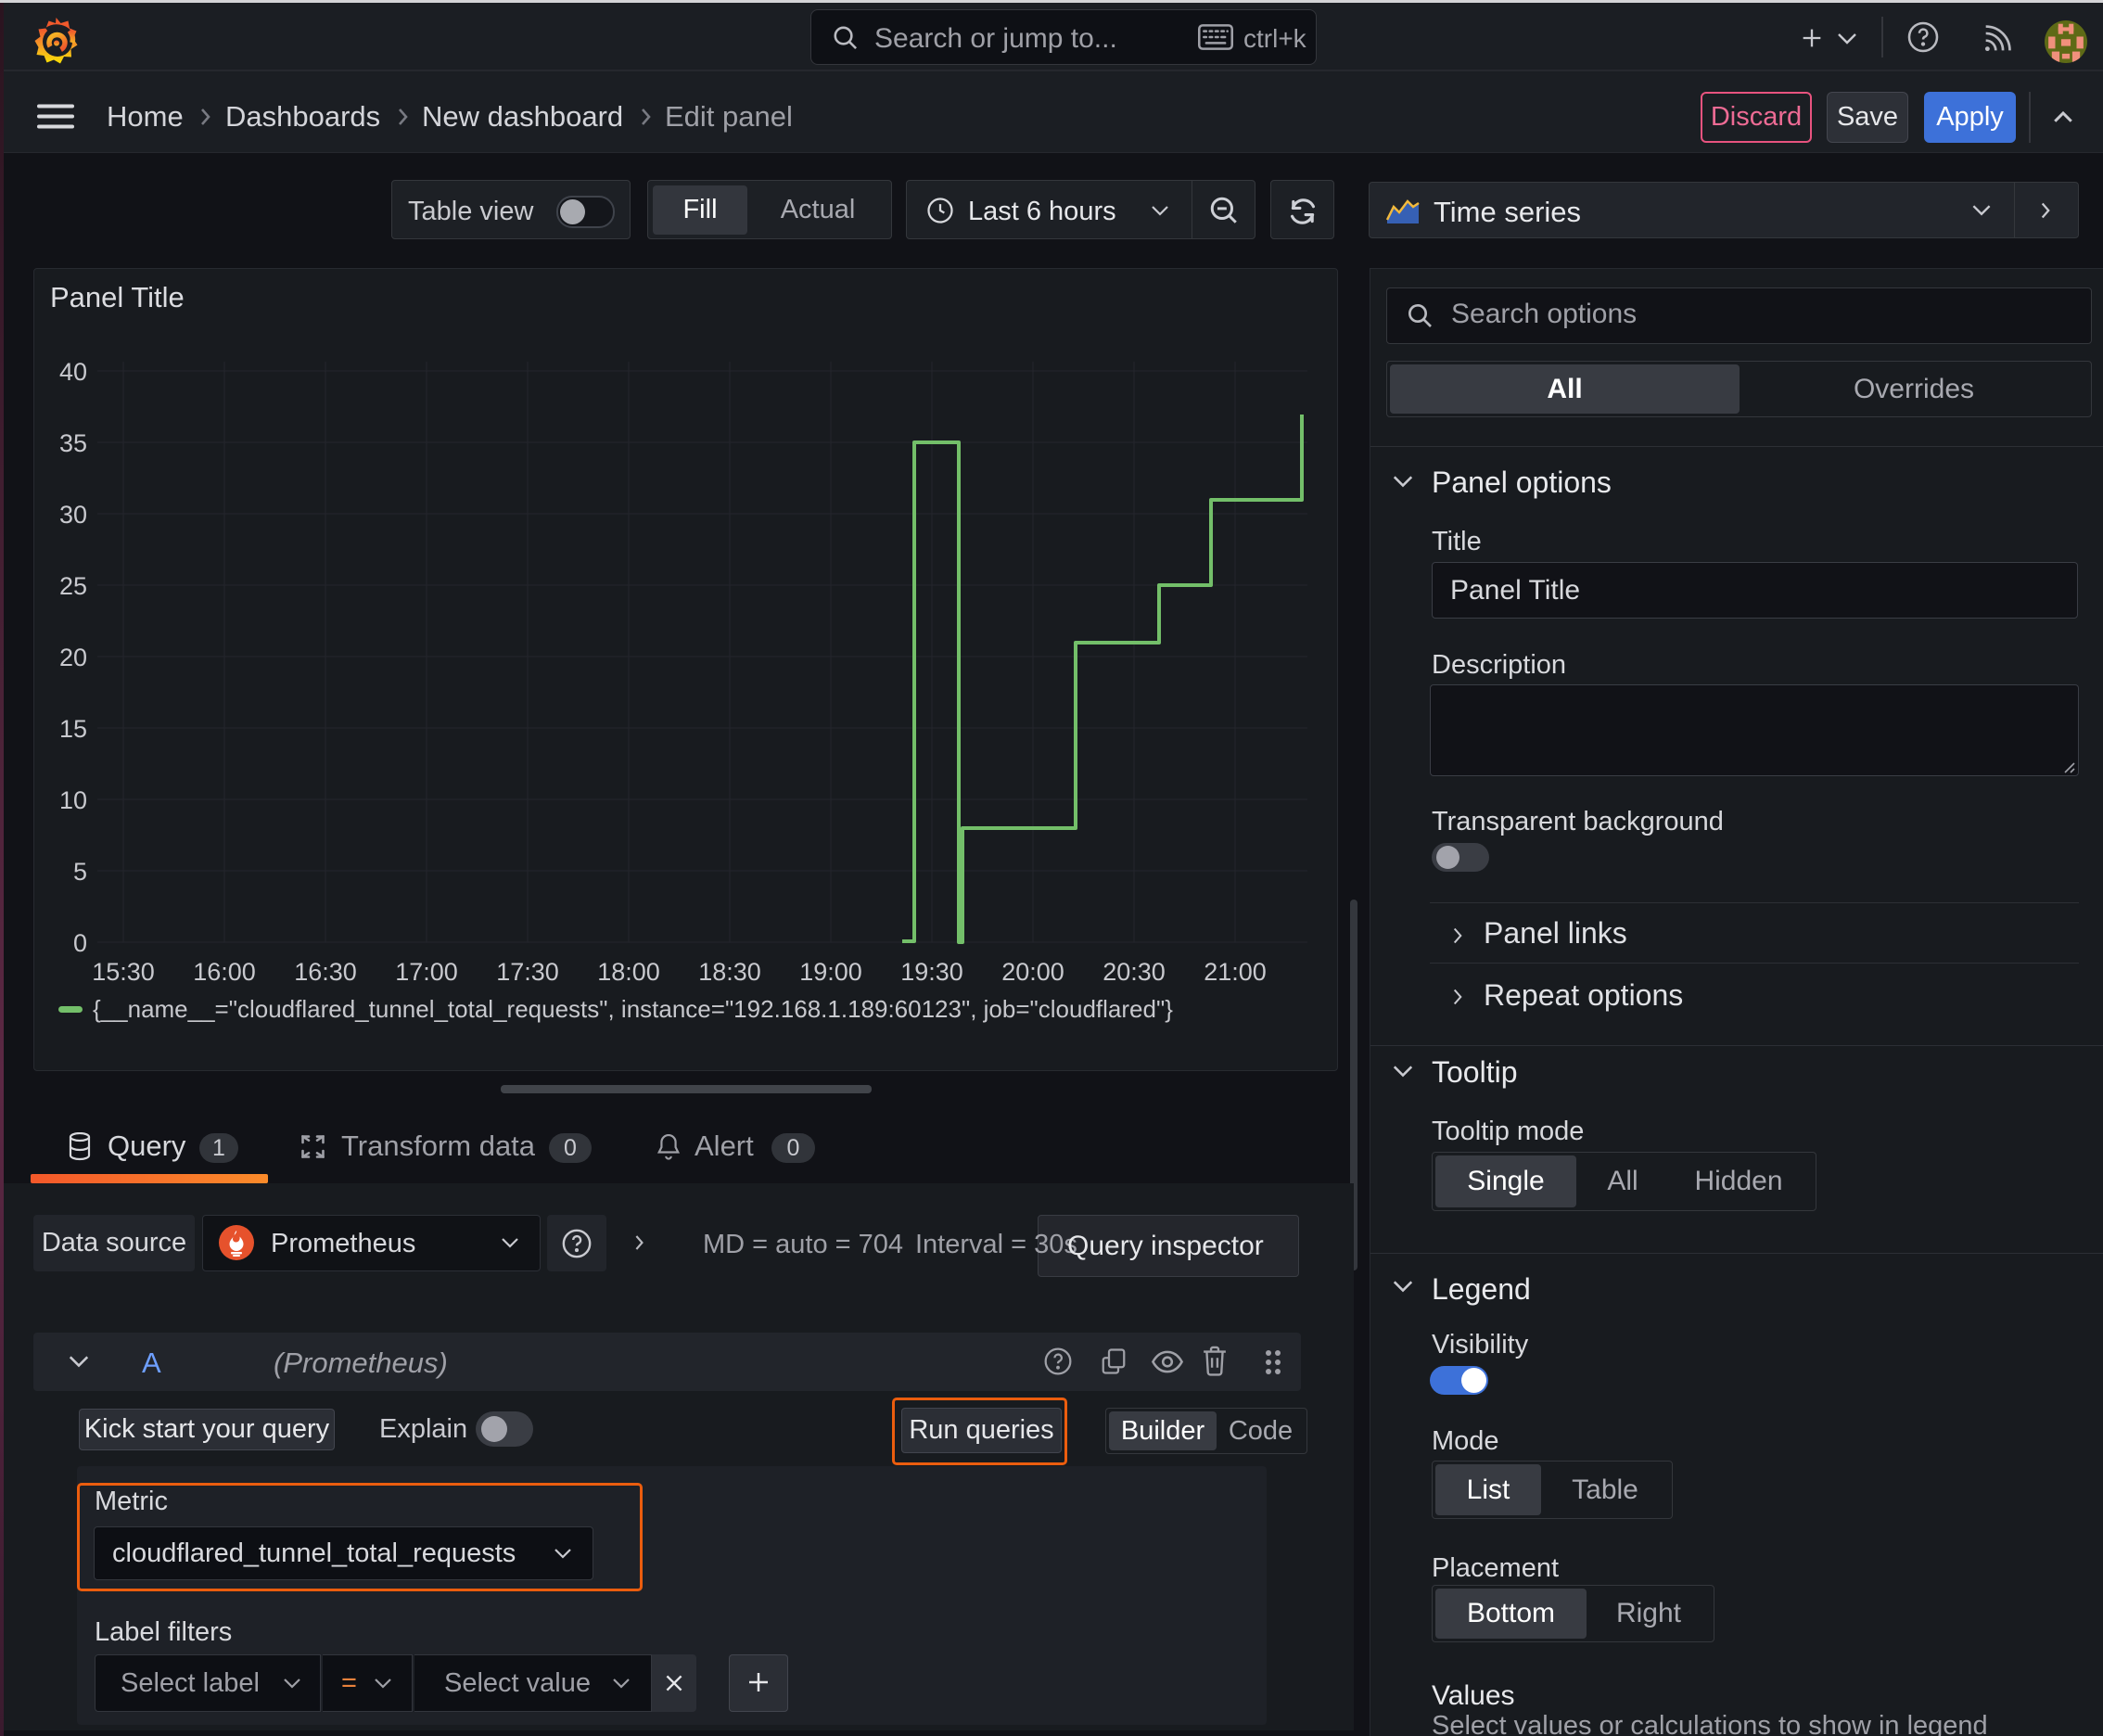 This screenshot has height=1736, width=2103. What do you see at coordinates (931, 972) in the screenshot?
I see `svg-text: 19:30` at bounding box center [931, 972].